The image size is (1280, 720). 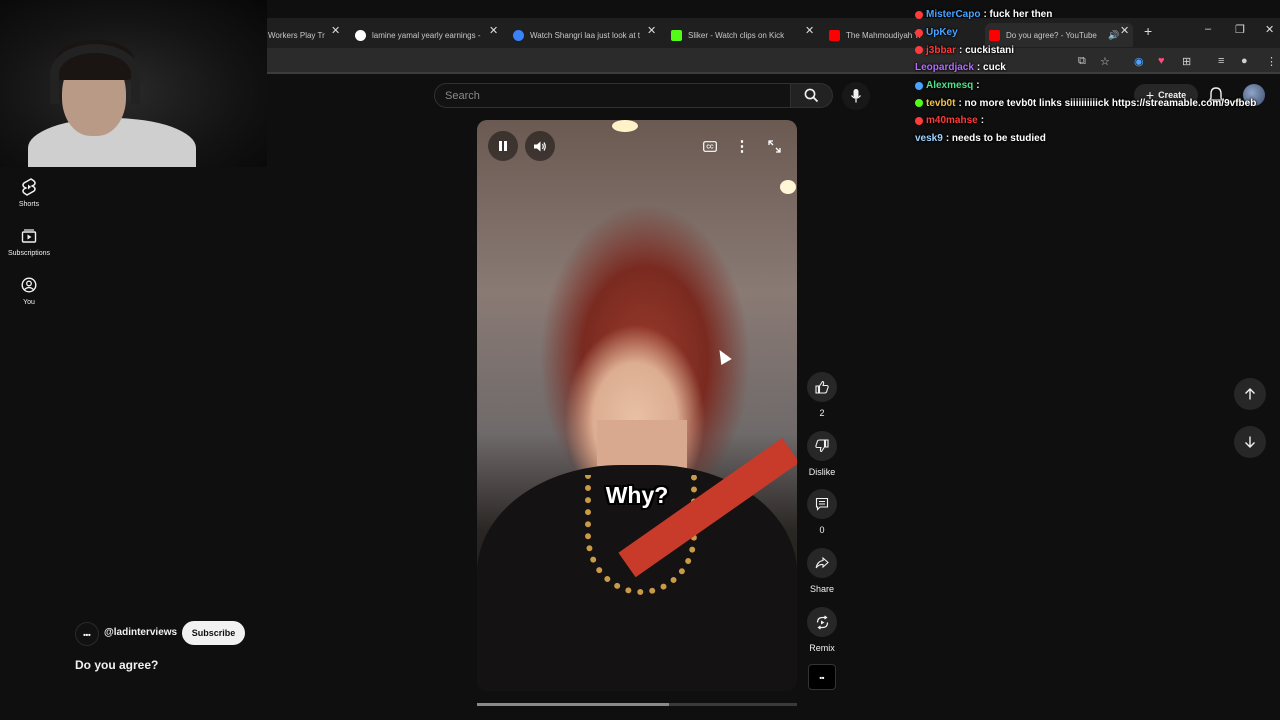 I want to click on webcam-overlay, so click(x=133, y=83).